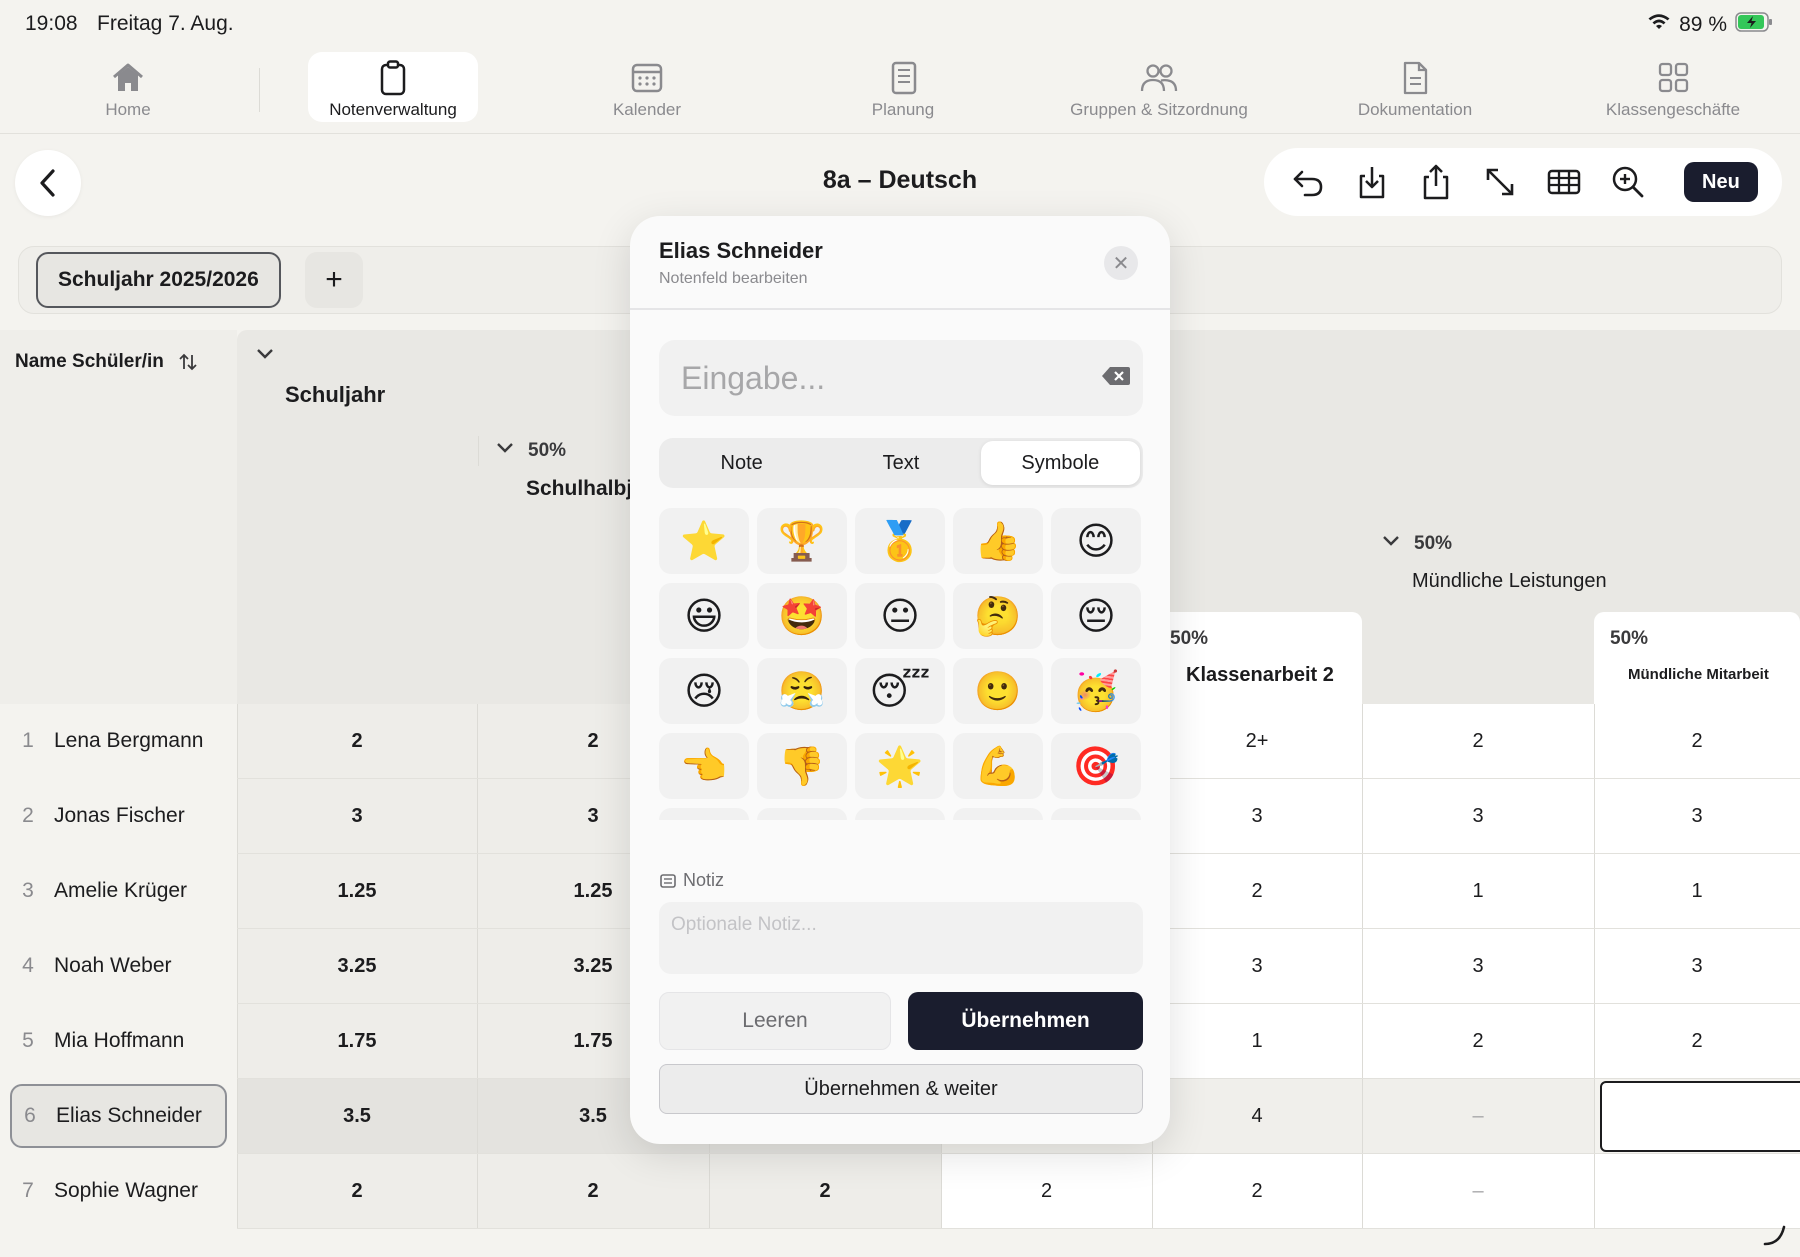 The width and height of the screenshot is (1800, 1257). I want to click on student-name-cell: 5 Mia Hoffmann, so click(118, 1041).